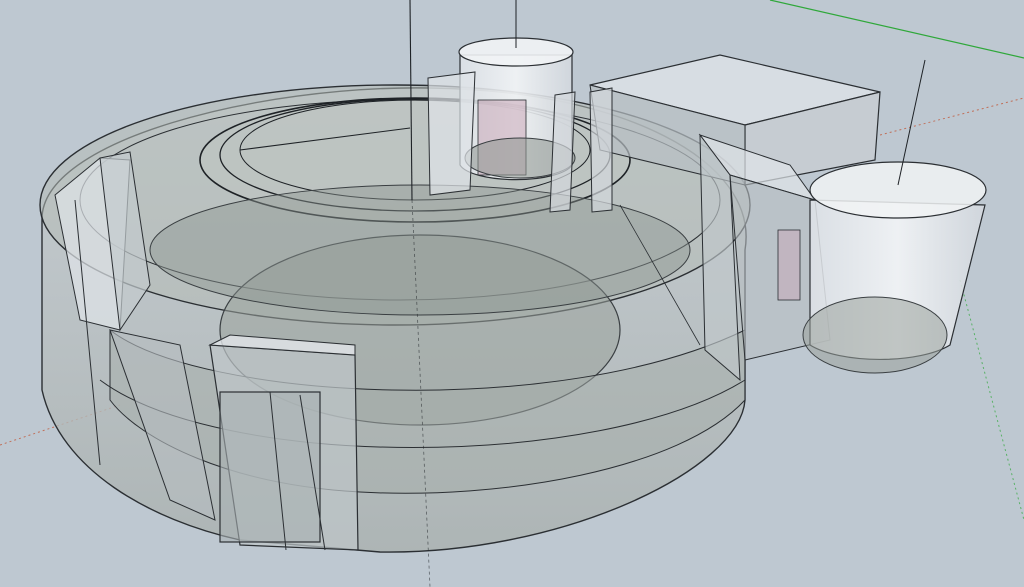 This screenshot has width=1024, height=587. I want to click on connector-accent, so click(789, 265).